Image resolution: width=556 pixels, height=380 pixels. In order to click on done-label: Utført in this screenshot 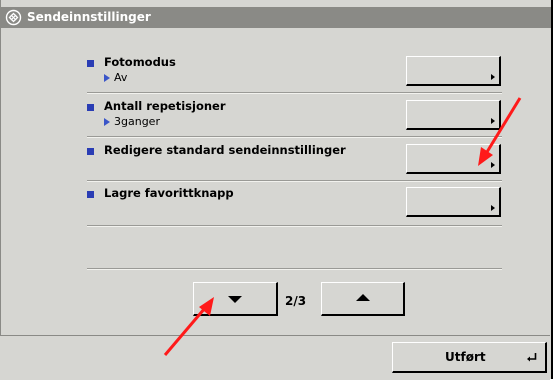, I will do `click(465, 357)`.